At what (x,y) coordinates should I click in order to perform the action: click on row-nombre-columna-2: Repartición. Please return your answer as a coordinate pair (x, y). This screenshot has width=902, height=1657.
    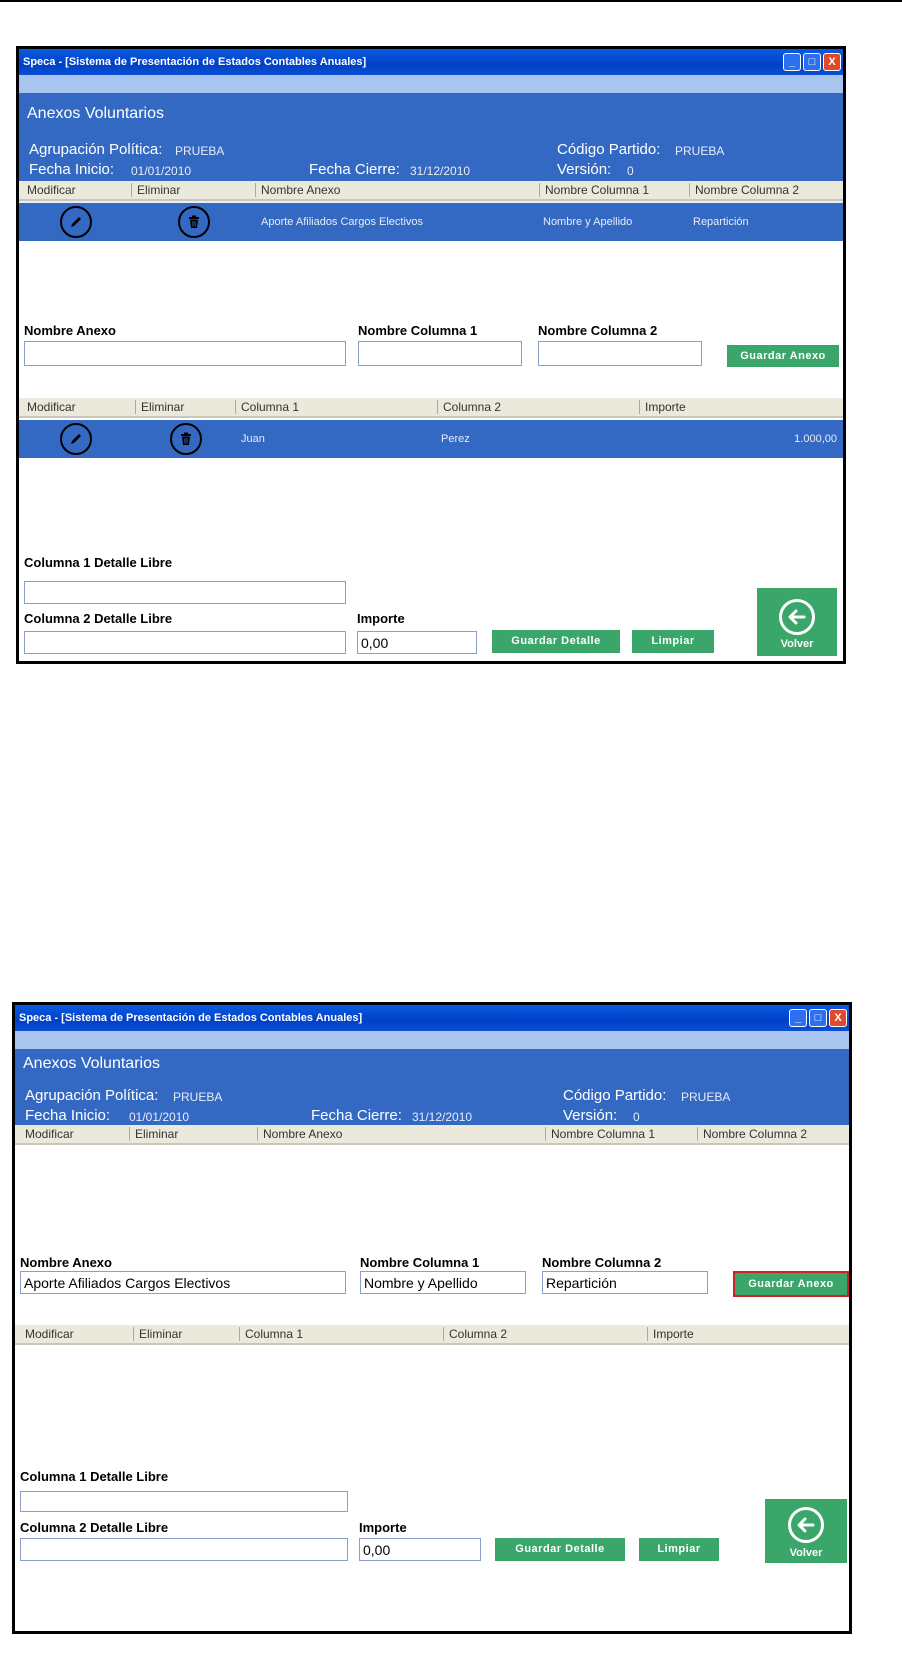
    Looking at the image, I should click on (721, 222).